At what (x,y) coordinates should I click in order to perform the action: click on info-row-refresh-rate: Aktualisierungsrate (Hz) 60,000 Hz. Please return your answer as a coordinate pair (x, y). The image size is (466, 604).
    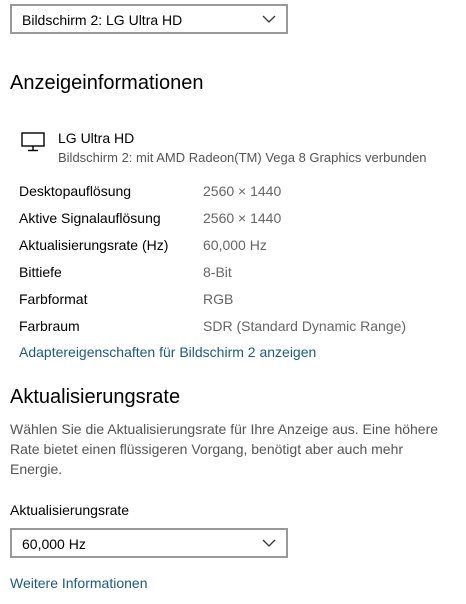
    Looking at the image, I should click on (233, 245).